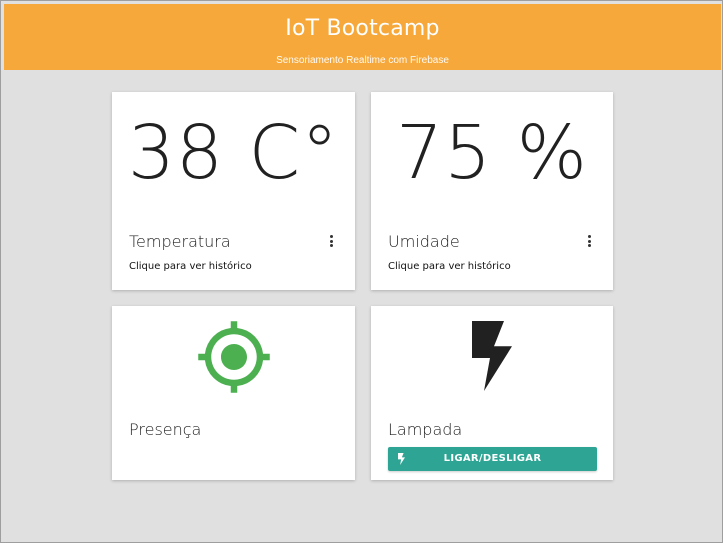 This screenshot has height=543, width=723. Describe the element at coordinates (362, 60) in the screenshot. I see `app-subtitle: Sensoriamento Realtime com Firebase` at that location.